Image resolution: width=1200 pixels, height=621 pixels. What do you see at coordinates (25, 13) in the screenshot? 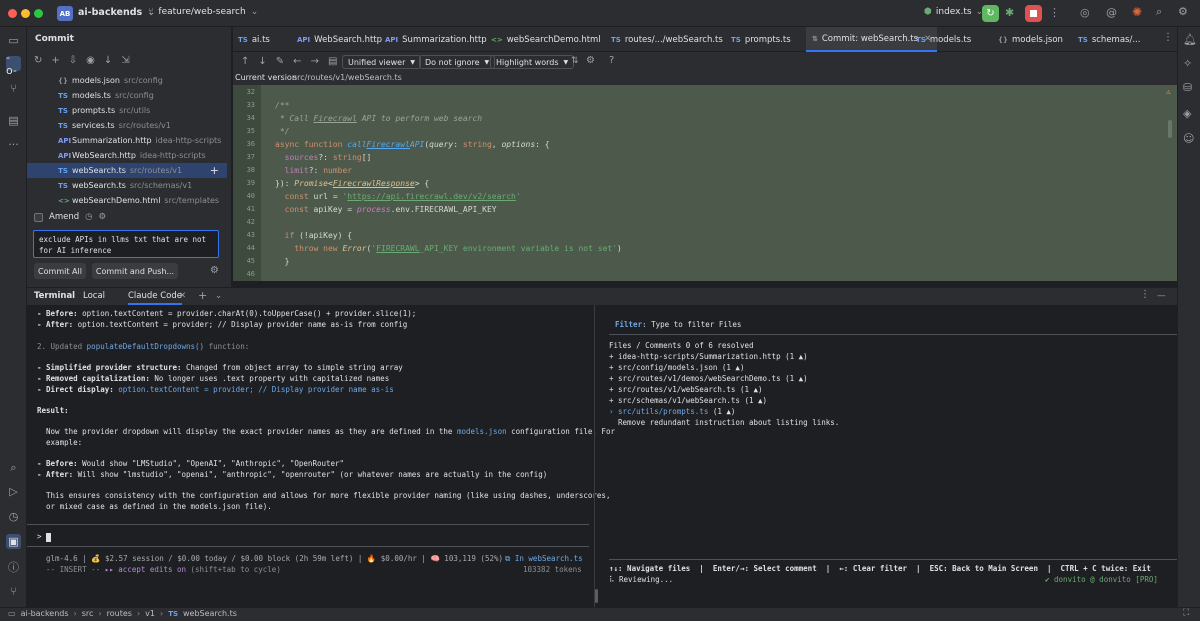
I see `minimize-window-button` at bounding box center [25, 13].